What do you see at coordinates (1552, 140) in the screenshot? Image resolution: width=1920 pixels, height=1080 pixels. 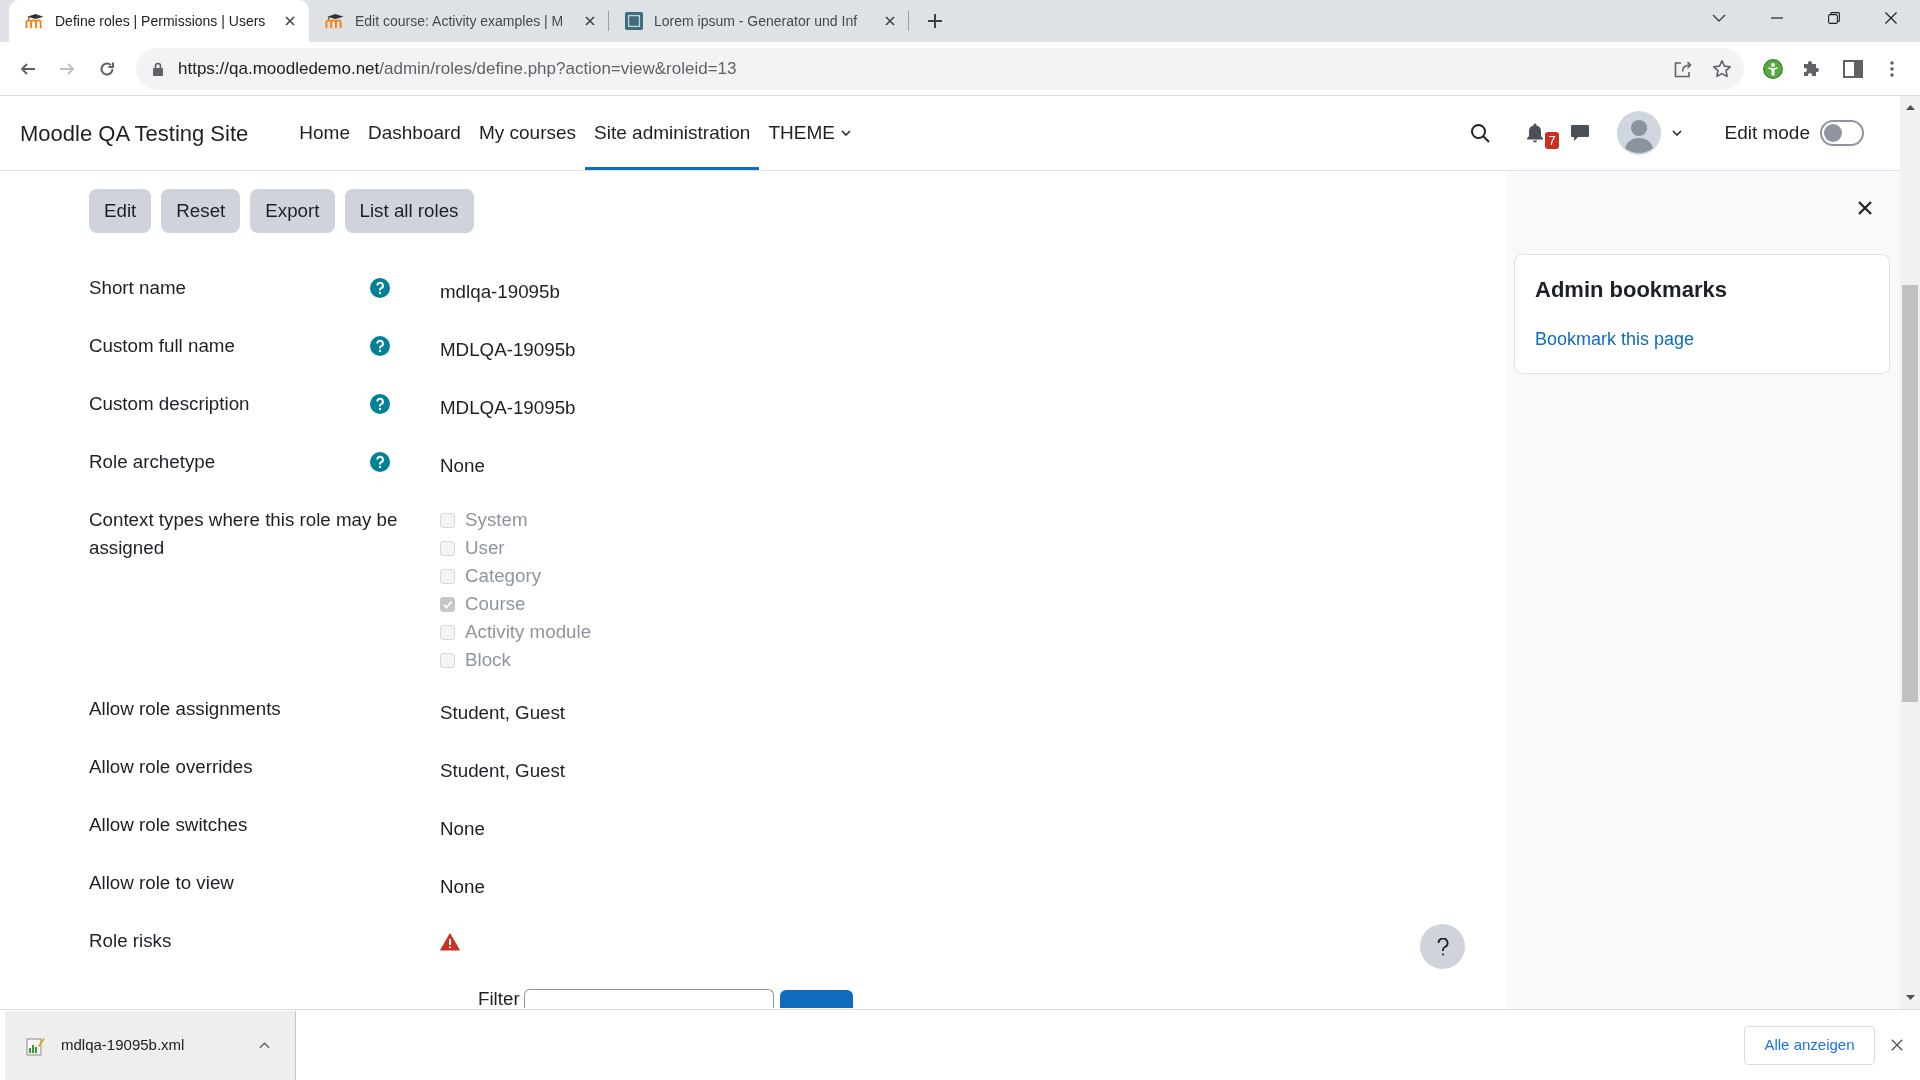 I see `notification-badge: 7` at bounding box center [1552, 140].